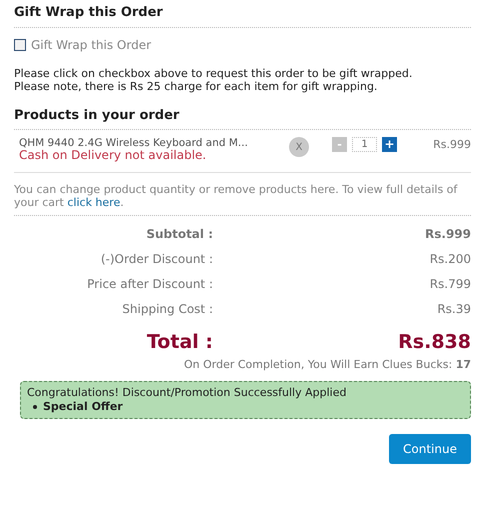 The image size is (498, 512). I want to click on cart-link: click here, so click(93, 202).